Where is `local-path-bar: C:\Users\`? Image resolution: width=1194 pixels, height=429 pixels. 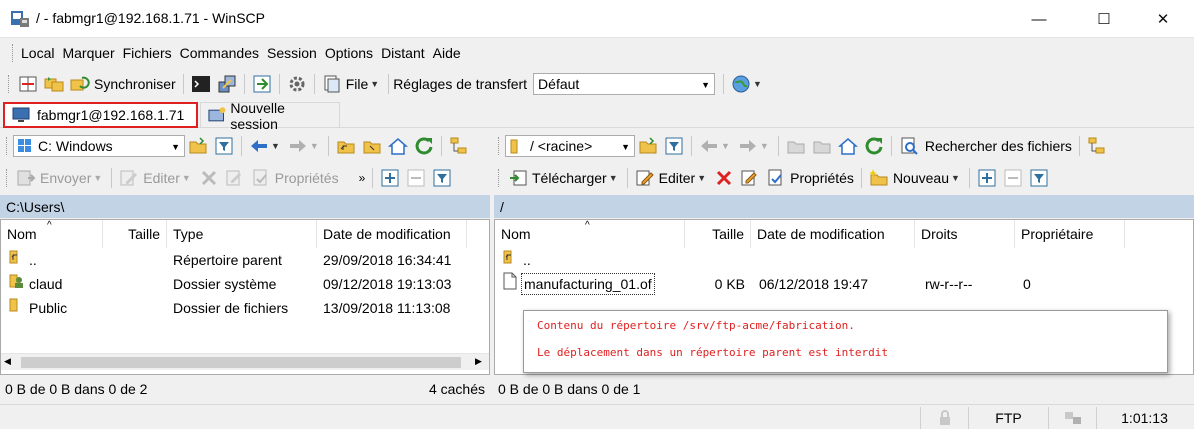 local-path-bar: C:\Users\ is located at coordinates (245, 206).